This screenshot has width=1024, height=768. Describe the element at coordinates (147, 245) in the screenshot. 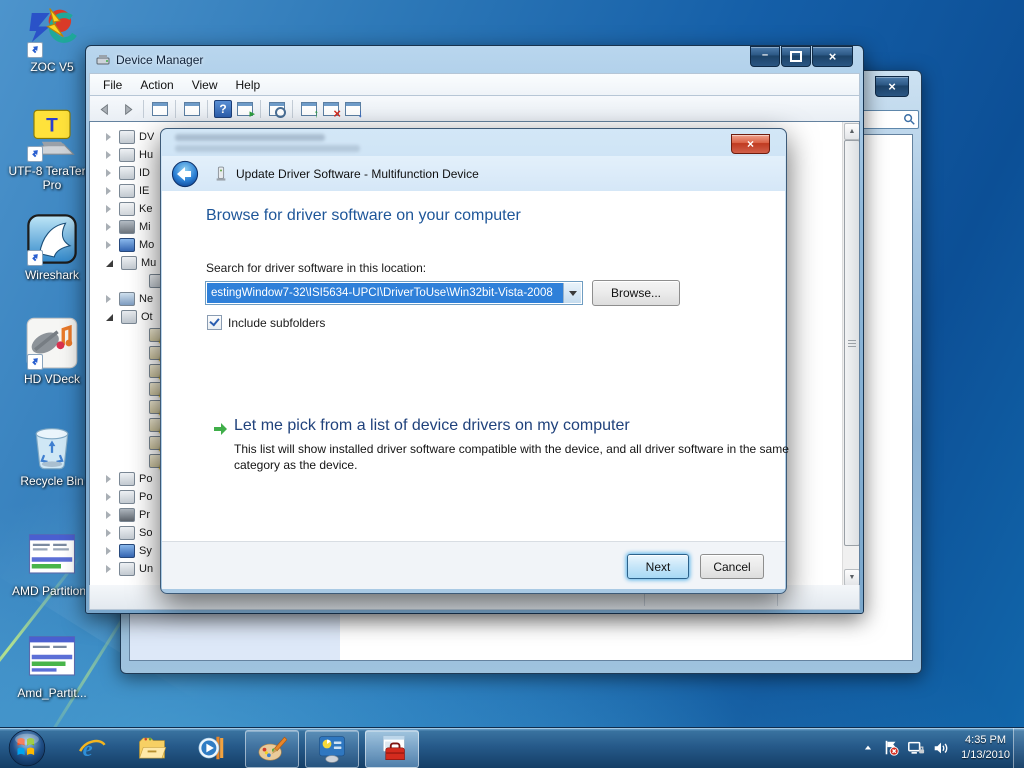

I see `tree-item-label: Mo` at that location.